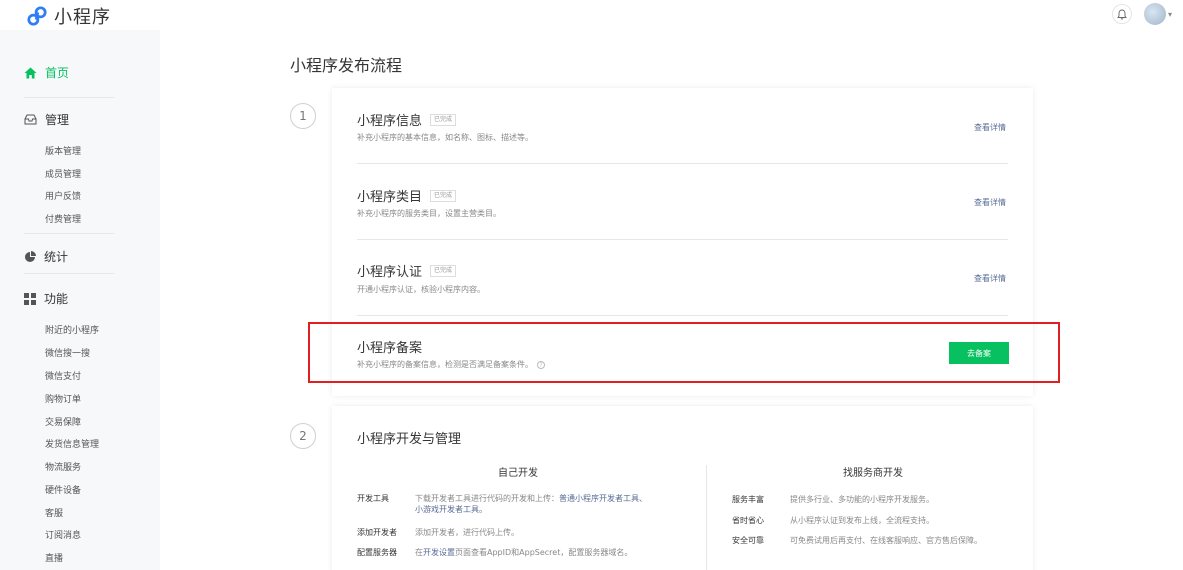  I want to click on row-desc: 补充小程序的服务类目，设置主营类目。, so click(429, 213).